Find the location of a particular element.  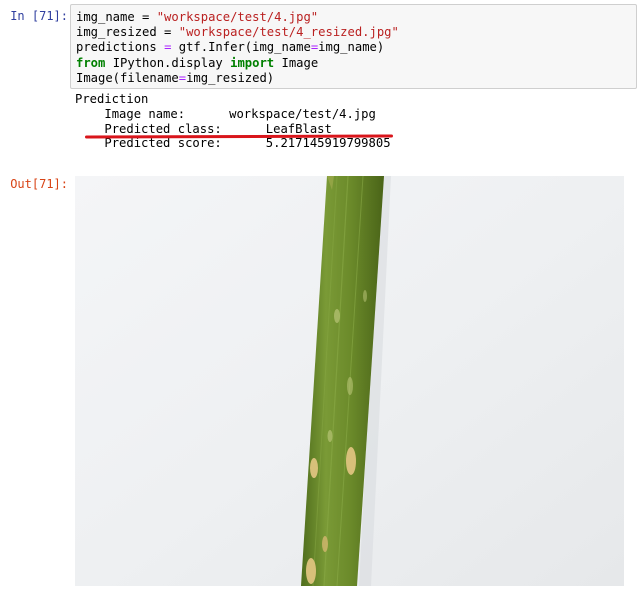

output-prompt: Out[71]: is located at coordinates (39, 184).